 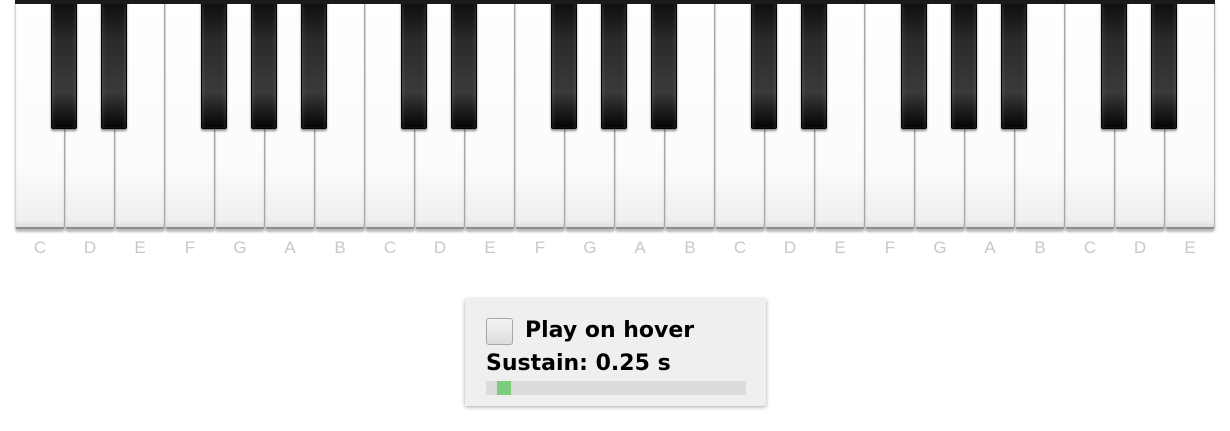 I want to click on keyboard-top-bar, so click(x=615, y=2).